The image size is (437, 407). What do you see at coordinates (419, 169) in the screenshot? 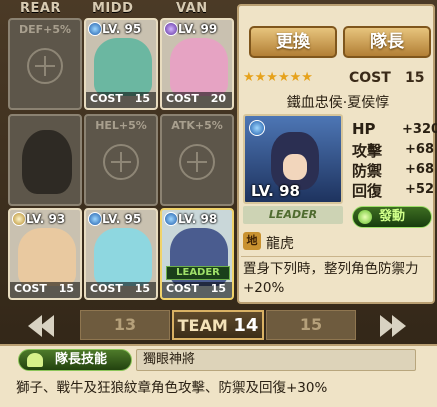
I see `stat-value-defense: +68` at bounding box center [419, 169].